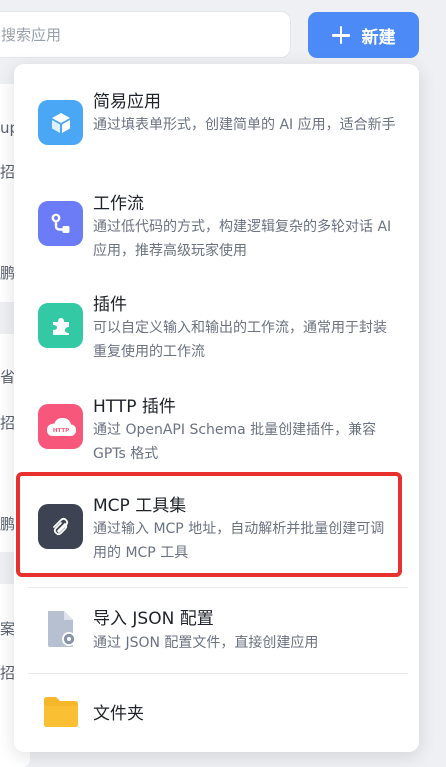 This screenshot has height=767, width=446. I want to click on plus-icon, so click(340, 35).